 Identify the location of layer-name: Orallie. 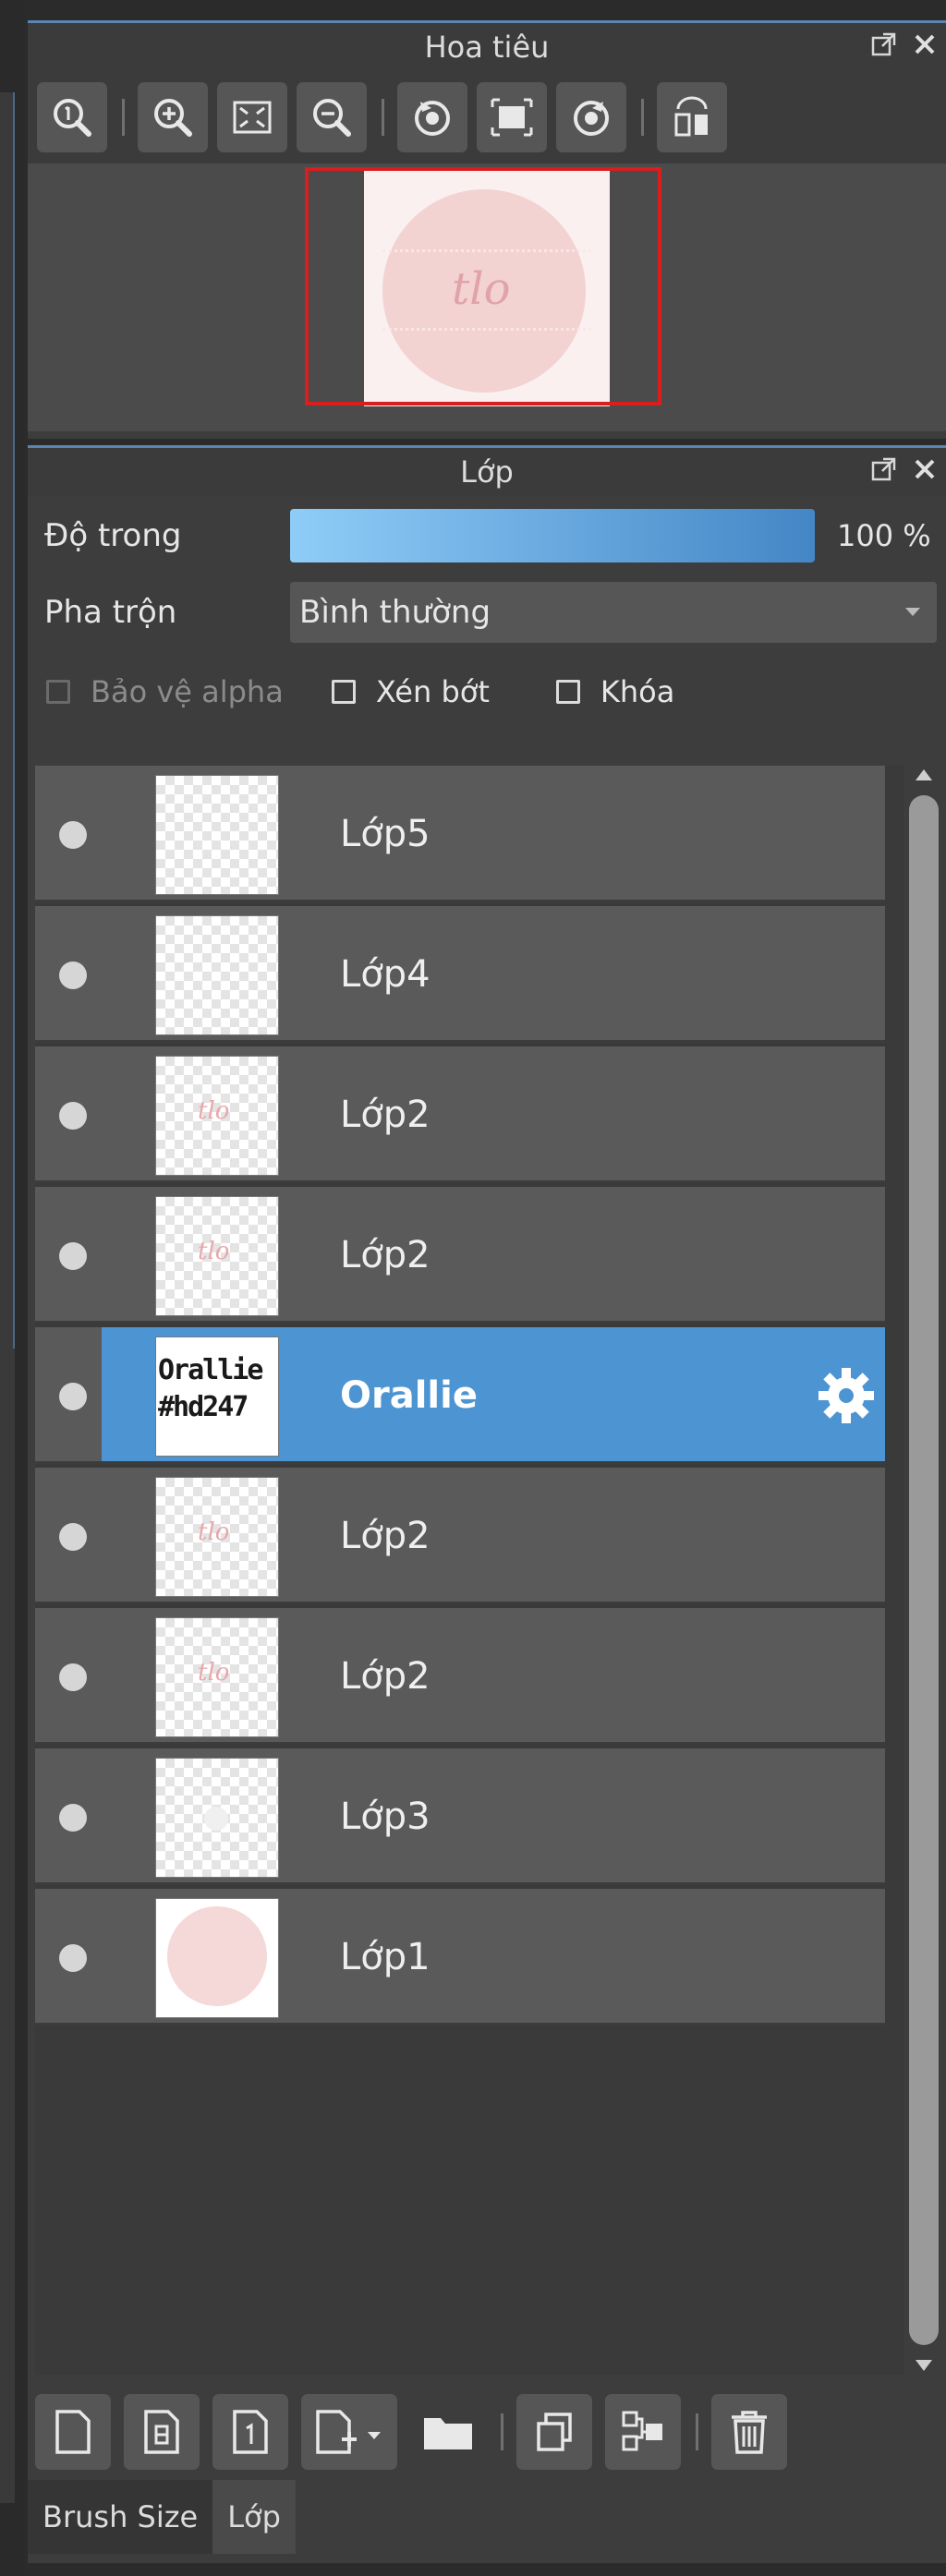
(409, 1395).